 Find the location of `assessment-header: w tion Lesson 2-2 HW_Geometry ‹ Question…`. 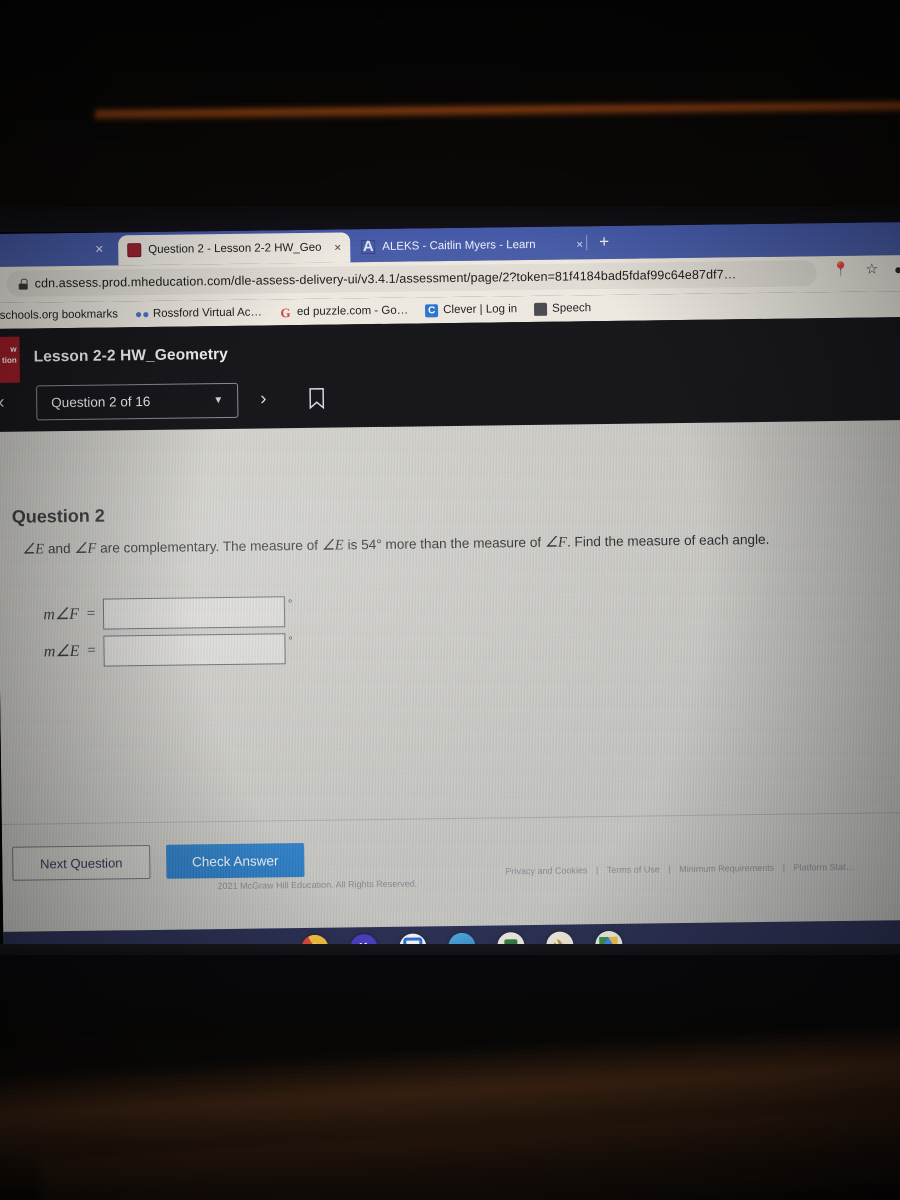

assessment-header: w tion Lesson 2-2 HW_Geometry ‹ Question… is located at coordinates (450, 374).